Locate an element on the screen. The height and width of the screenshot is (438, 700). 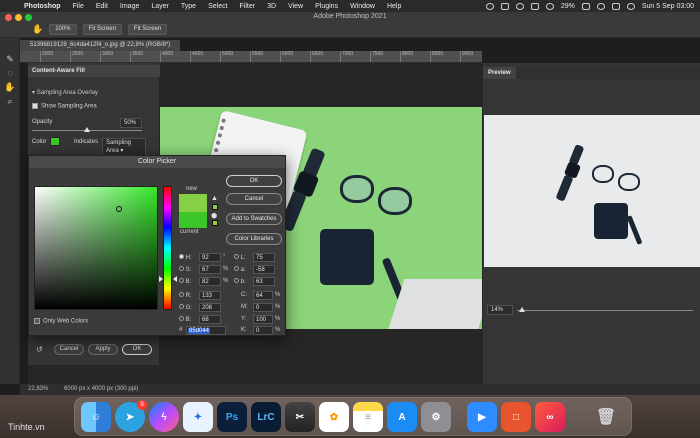
only-web-colors-checkbox is located at coordinates (37, 321).